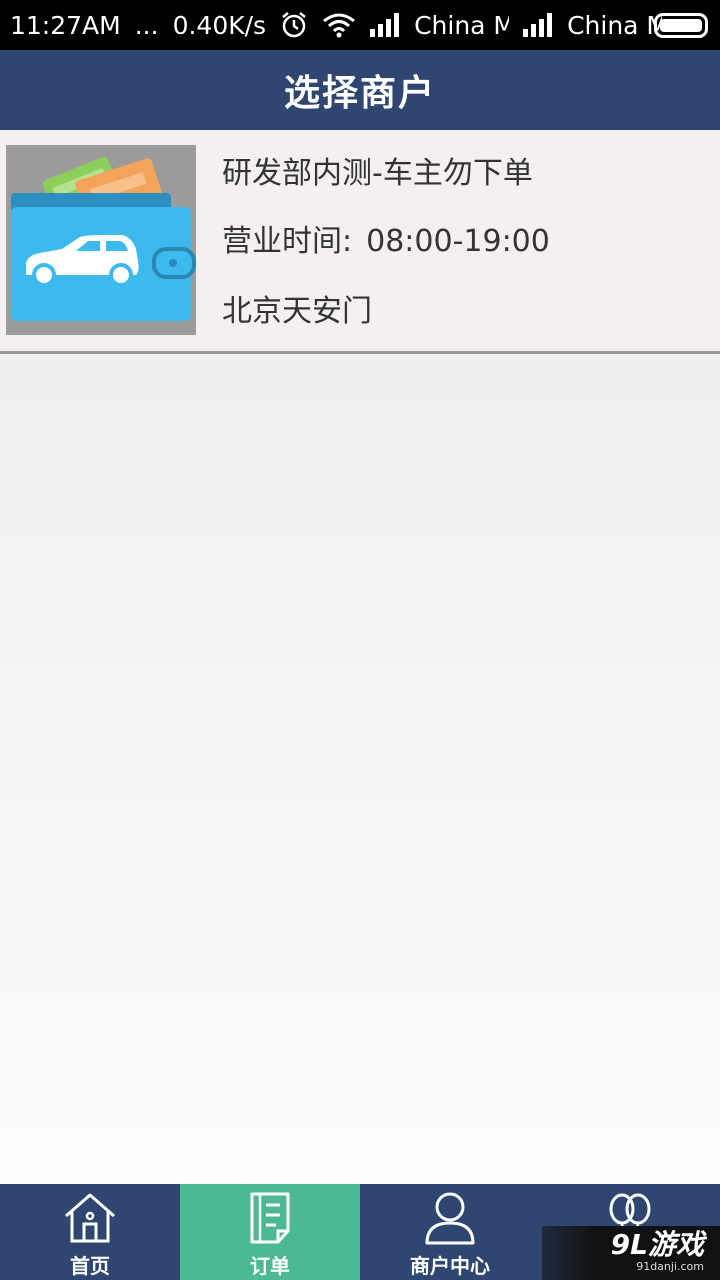  Describe the element at coordinates (287, 241) in the screenshot. I see `hours-label: 营业时间:` at that location.